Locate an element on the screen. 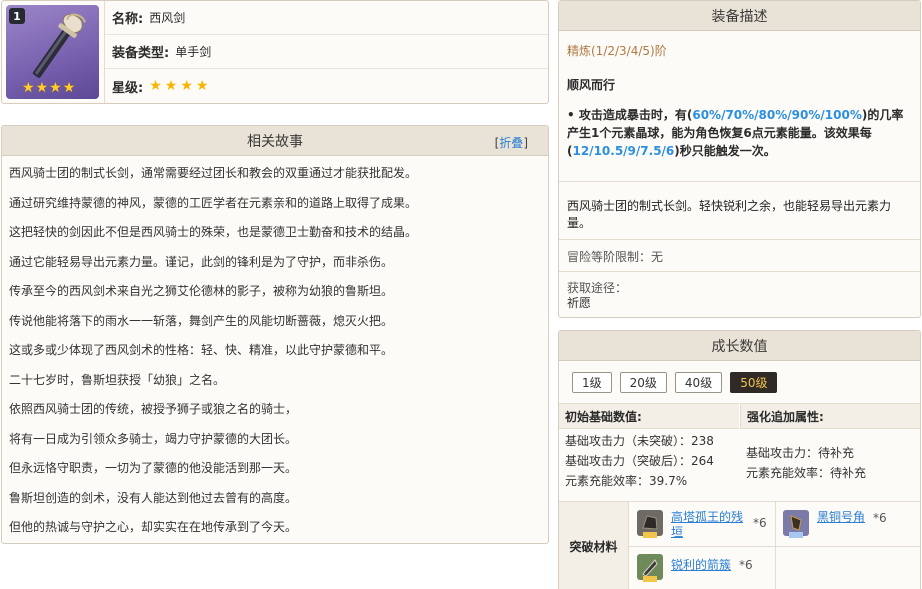 This screenshot has height=589, width=922. type-label: 装备类型: is located at coordinates (141, 53).